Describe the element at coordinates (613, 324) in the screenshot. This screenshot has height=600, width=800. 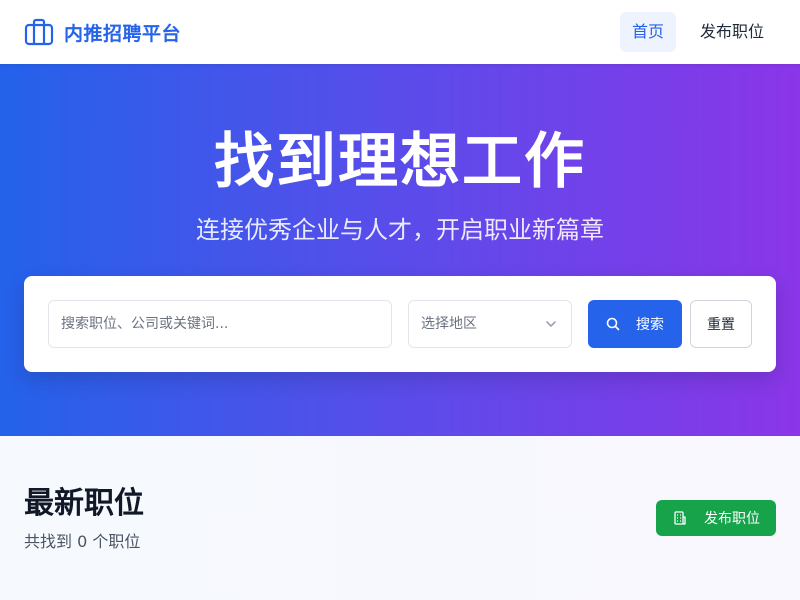
I see `search-icon` at that location.